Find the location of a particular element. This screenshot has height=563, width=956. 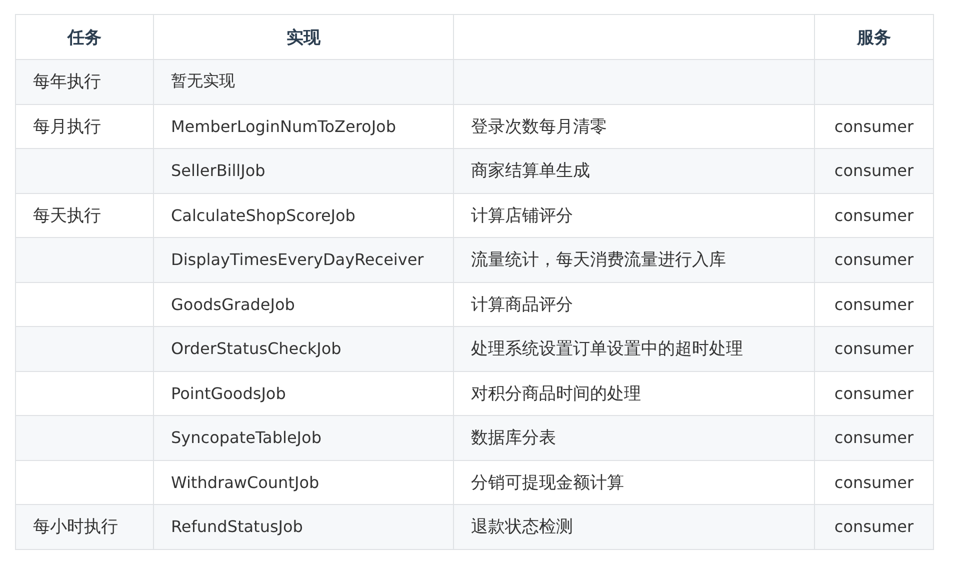

table-cell: SyncopateTableJob is located at coordinates (246, 438).